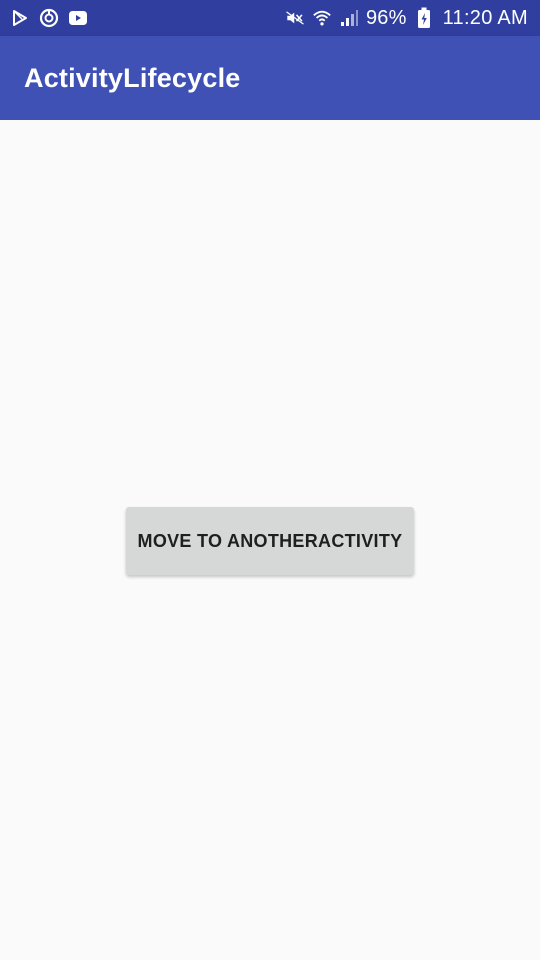 The height and width of the screenshot is (960, 540). What do you see at coordinates (78, 18) in the screenshot?
I see `youtube-icon` at bounding box center [78, 18].